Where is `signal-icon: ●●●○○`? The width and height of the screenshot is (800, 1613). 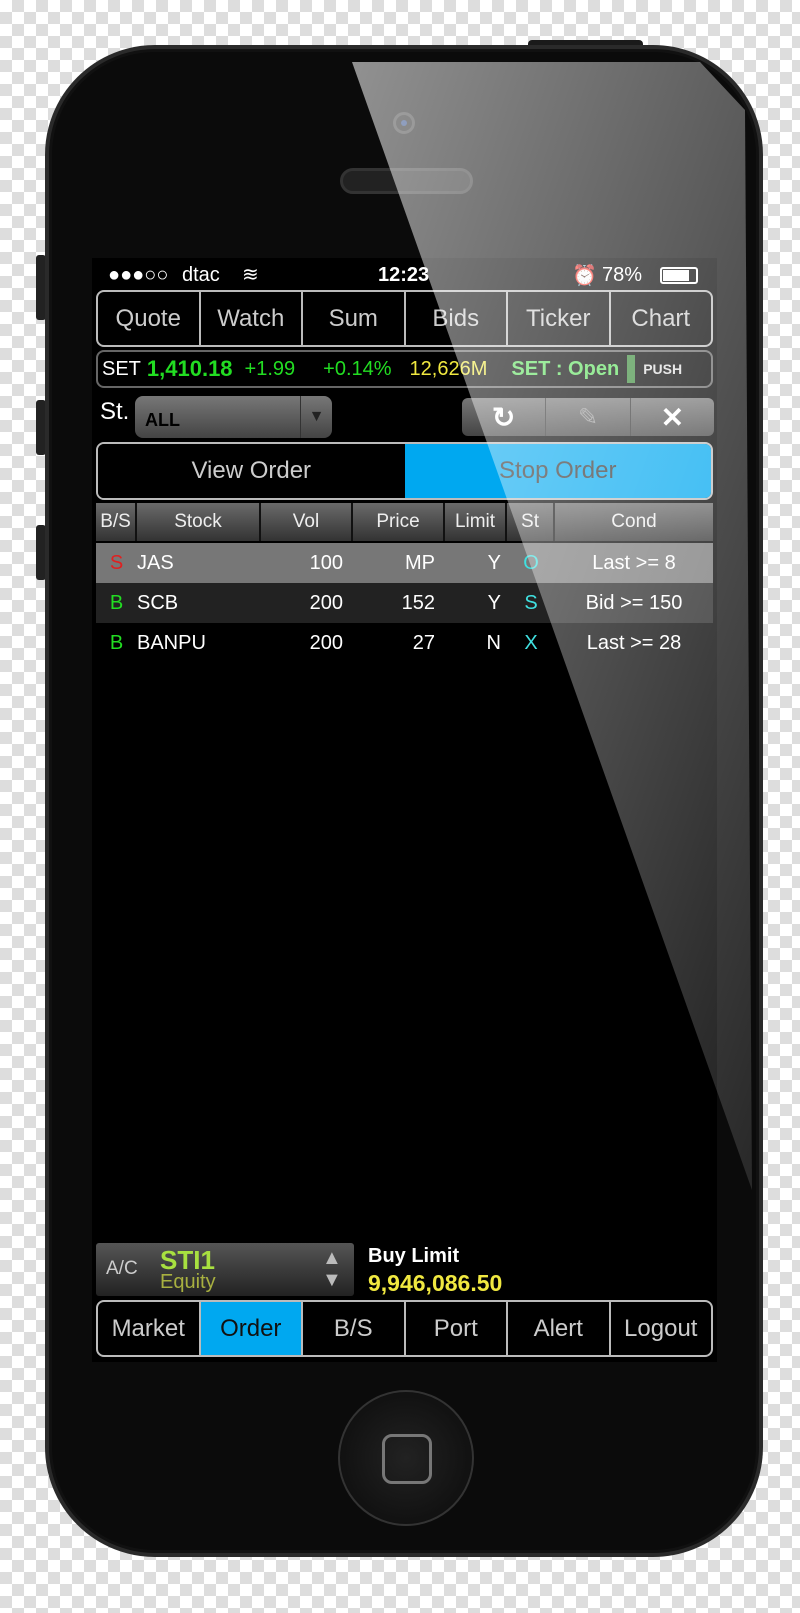
signal-icon: ●●●○○ is located at coordinates (138, 275).